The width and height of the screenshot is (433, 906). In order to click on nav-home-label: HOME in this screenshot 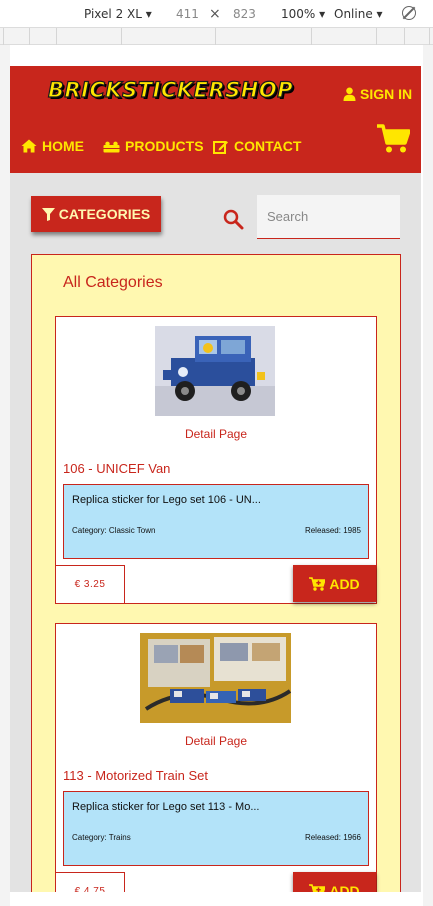, I will do `click(63, 146)`.